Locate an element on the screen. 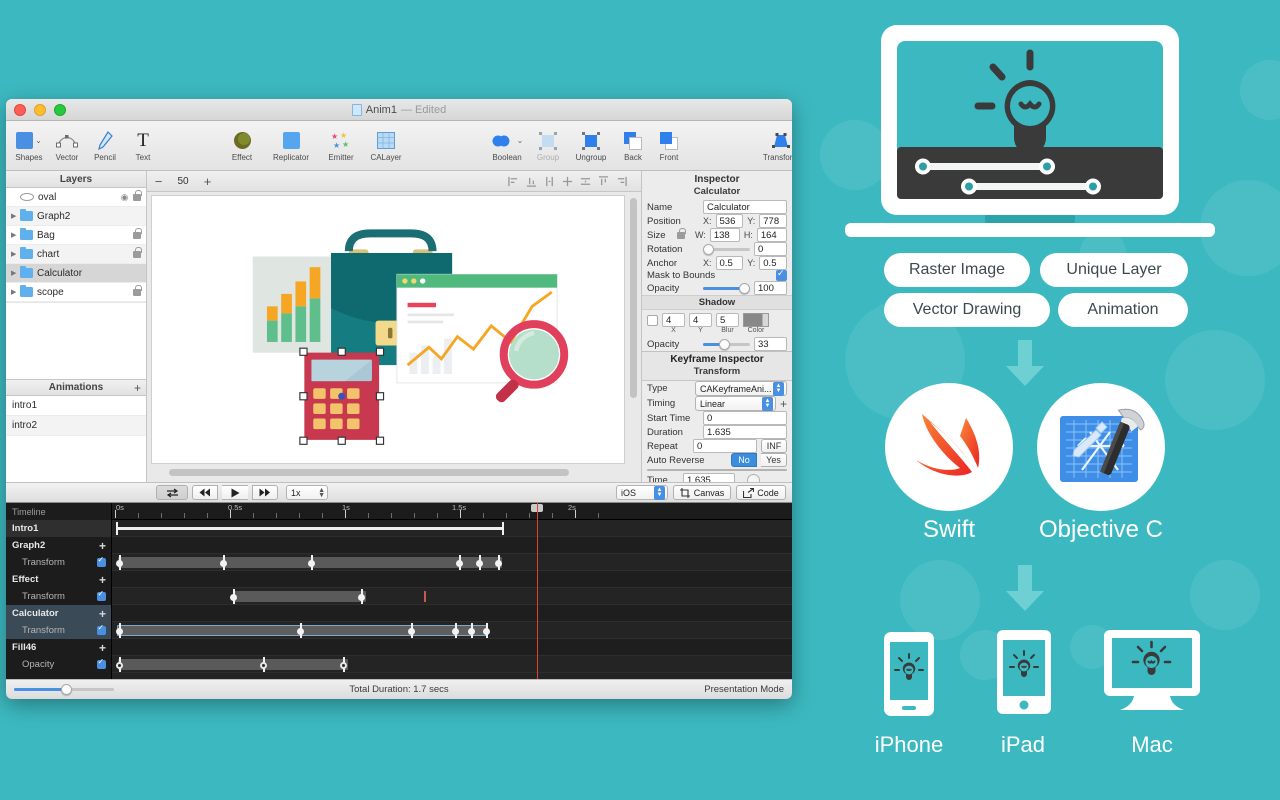 The width and height of the screenshot is (1280, 800). layer-row-scope: ▶ scope is located at coordinates (76, 292).